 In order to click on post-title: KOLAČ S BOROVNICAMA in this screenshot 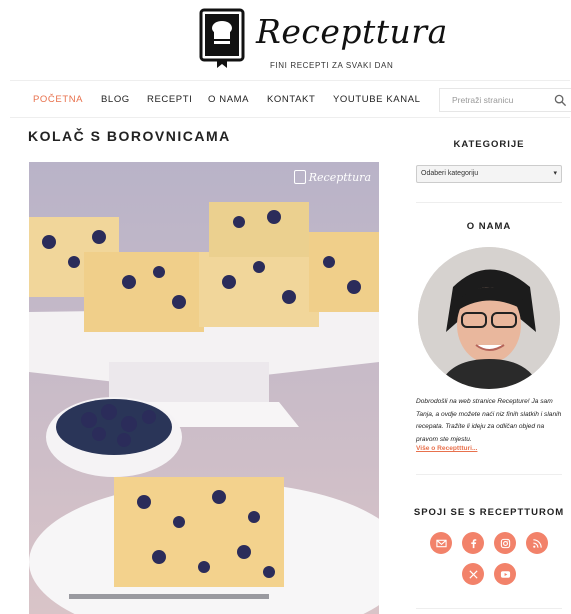, I will do `click(129, 136)`.